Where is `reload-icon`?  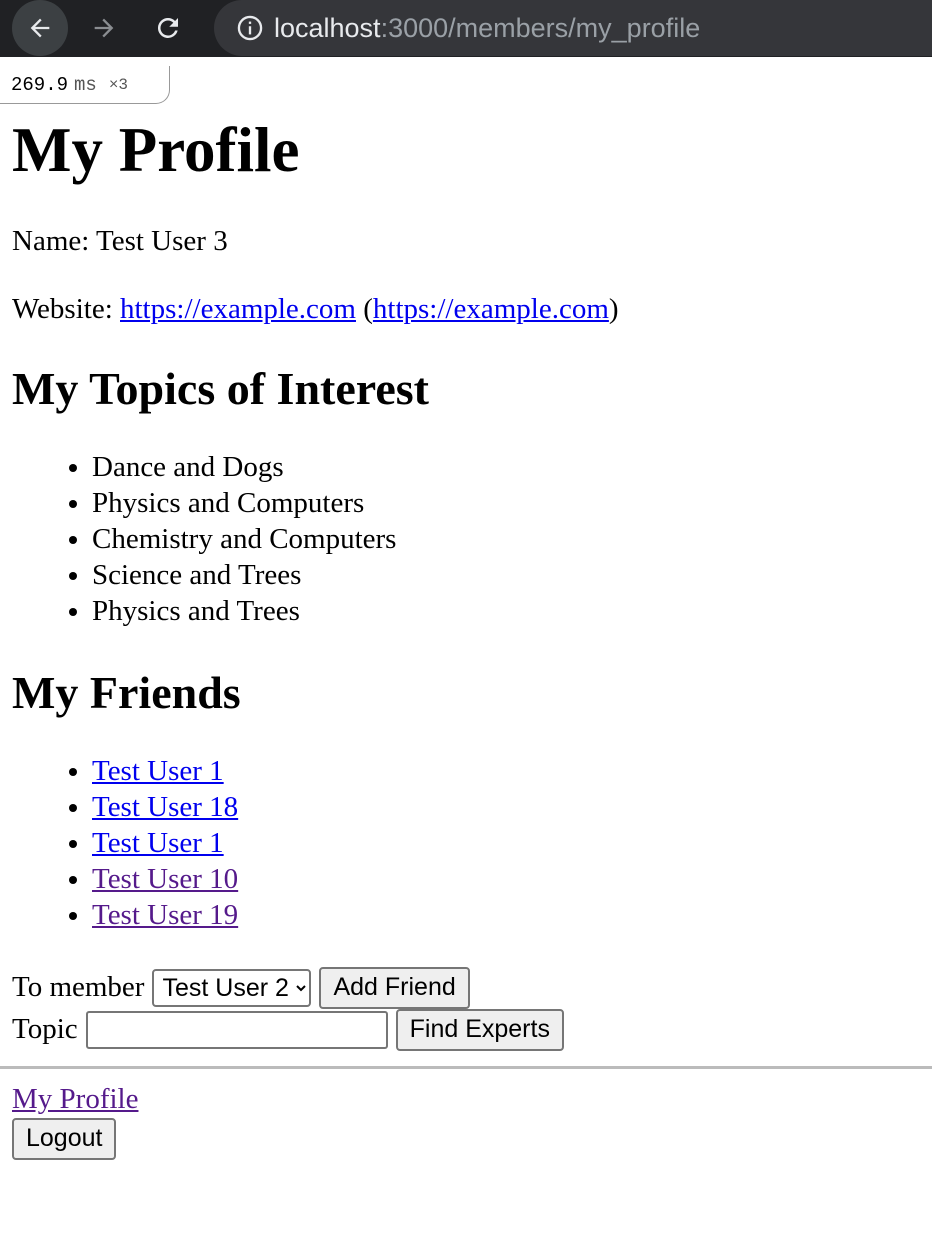 reload-icon is located at coordinates (167, 27).